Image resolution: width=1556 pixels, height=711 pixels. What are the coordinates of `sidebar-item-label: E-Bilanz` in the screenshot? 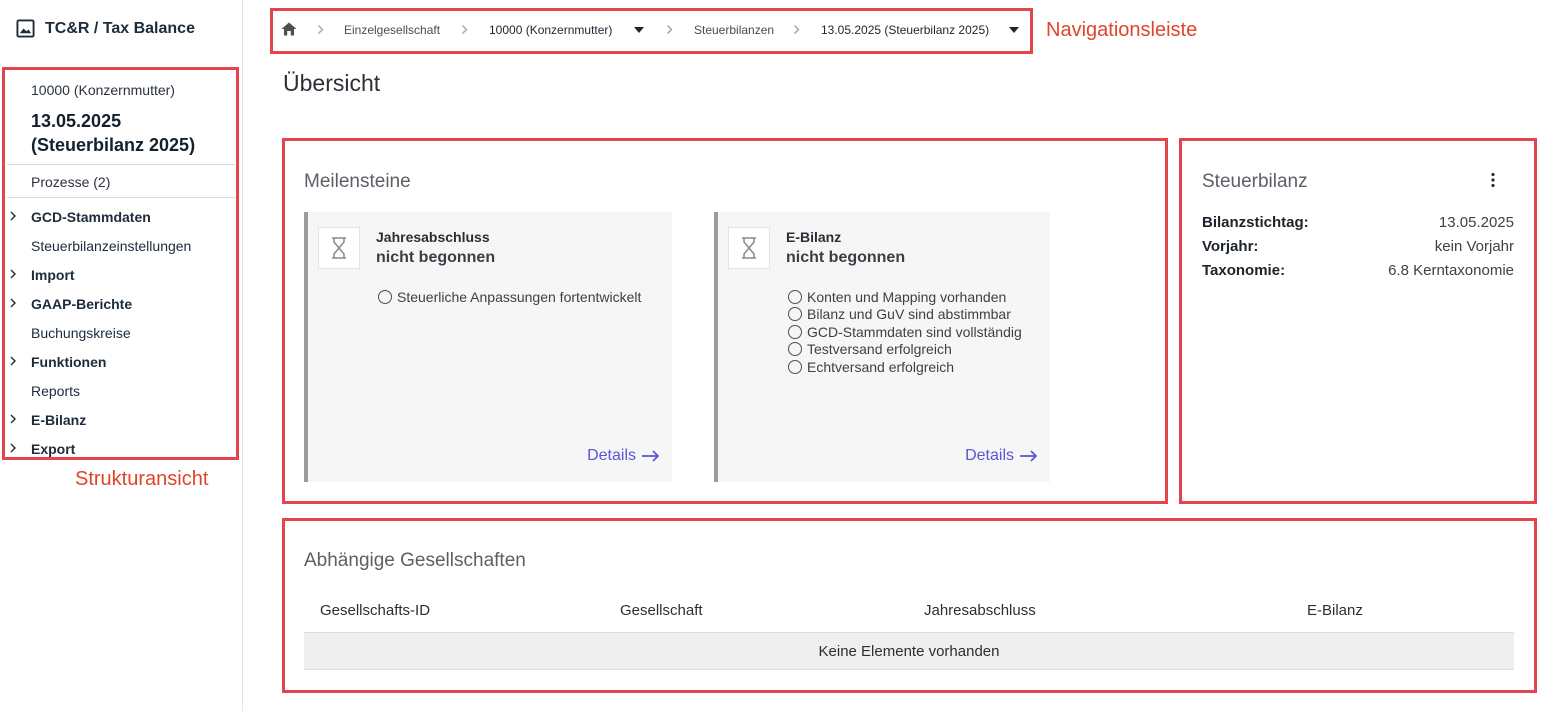 It's located at (59, 420).